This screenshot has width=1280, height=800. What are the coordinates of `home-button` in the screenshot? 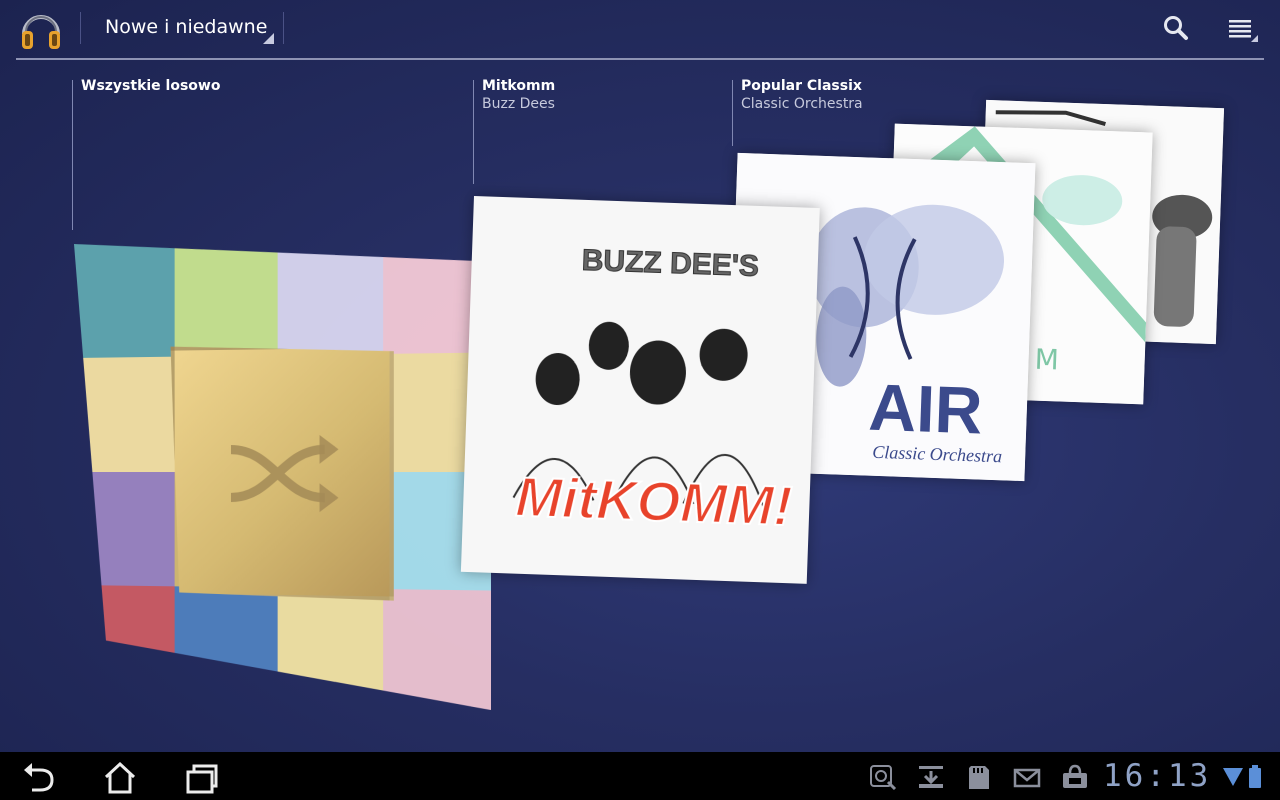 It's located at (120, 777).